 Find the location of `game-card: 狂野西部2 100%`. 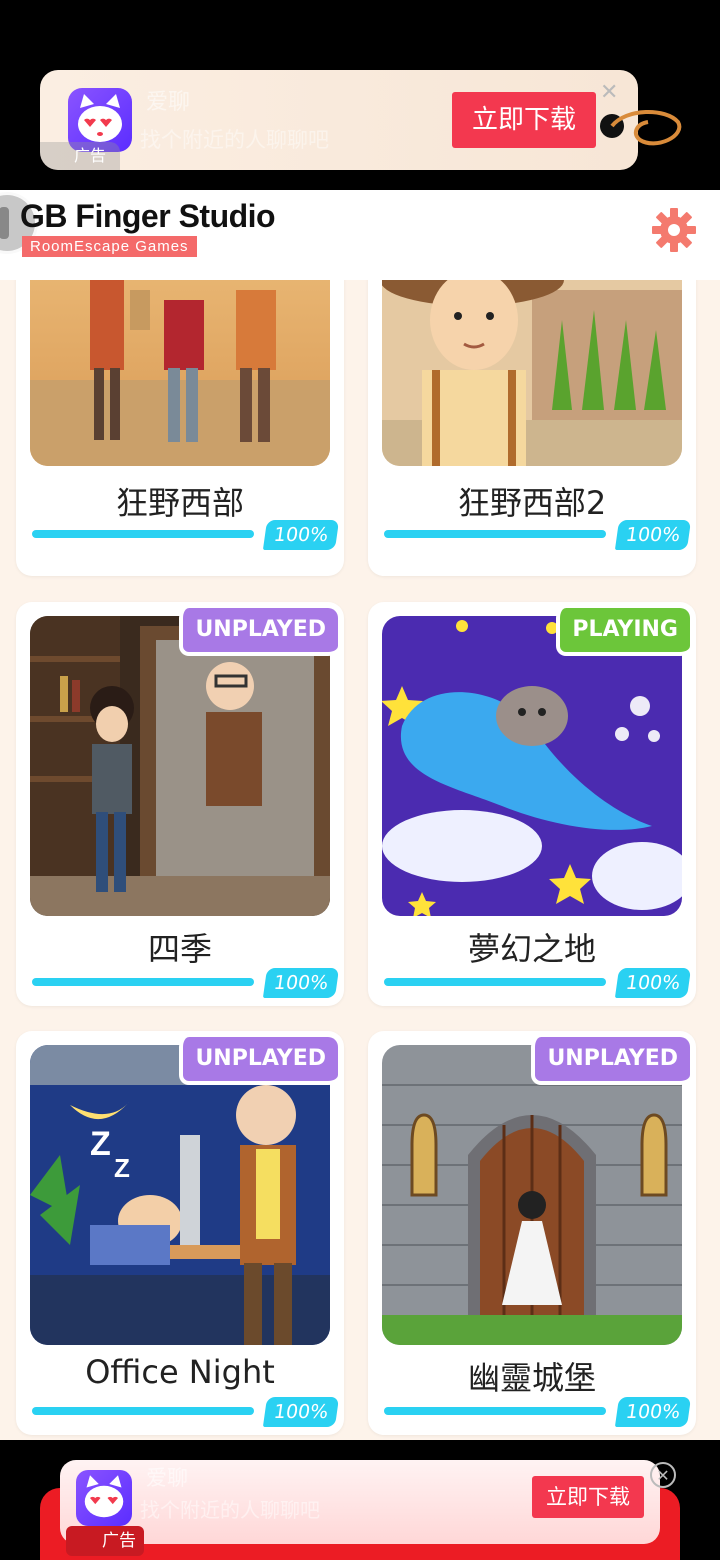

game-card: 狂野西部2 100% is located at coordinates (532, 428).